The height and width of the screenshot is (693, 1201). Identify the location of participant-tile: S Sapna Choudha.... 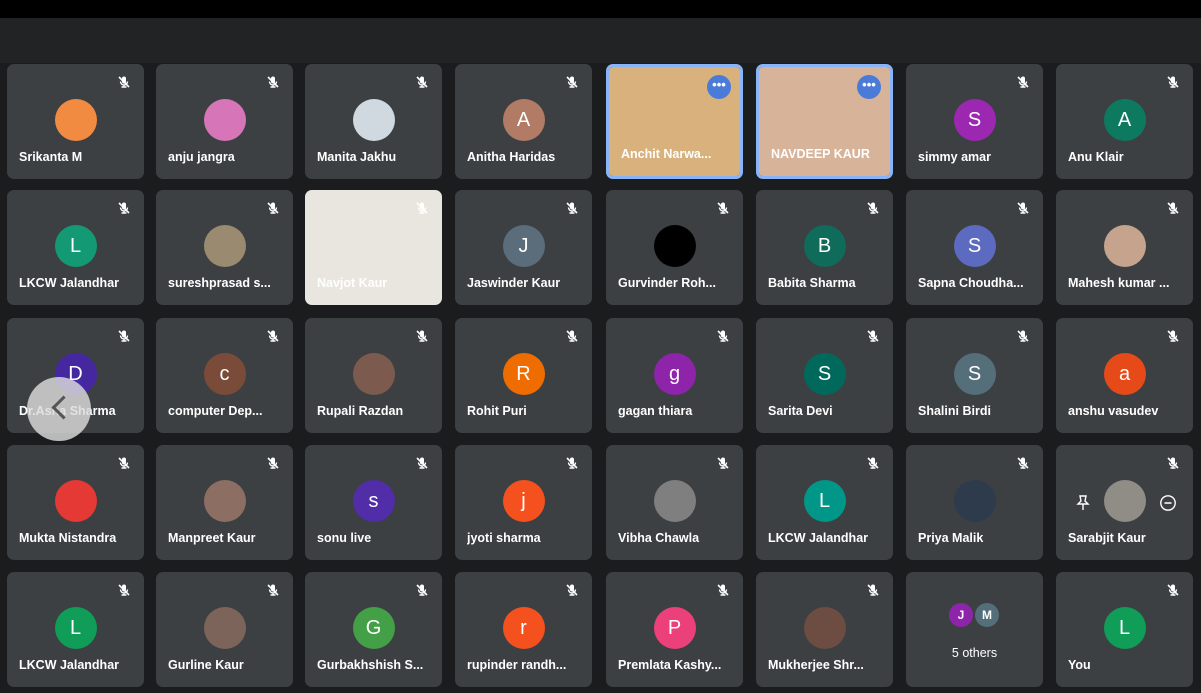
(974, 247).